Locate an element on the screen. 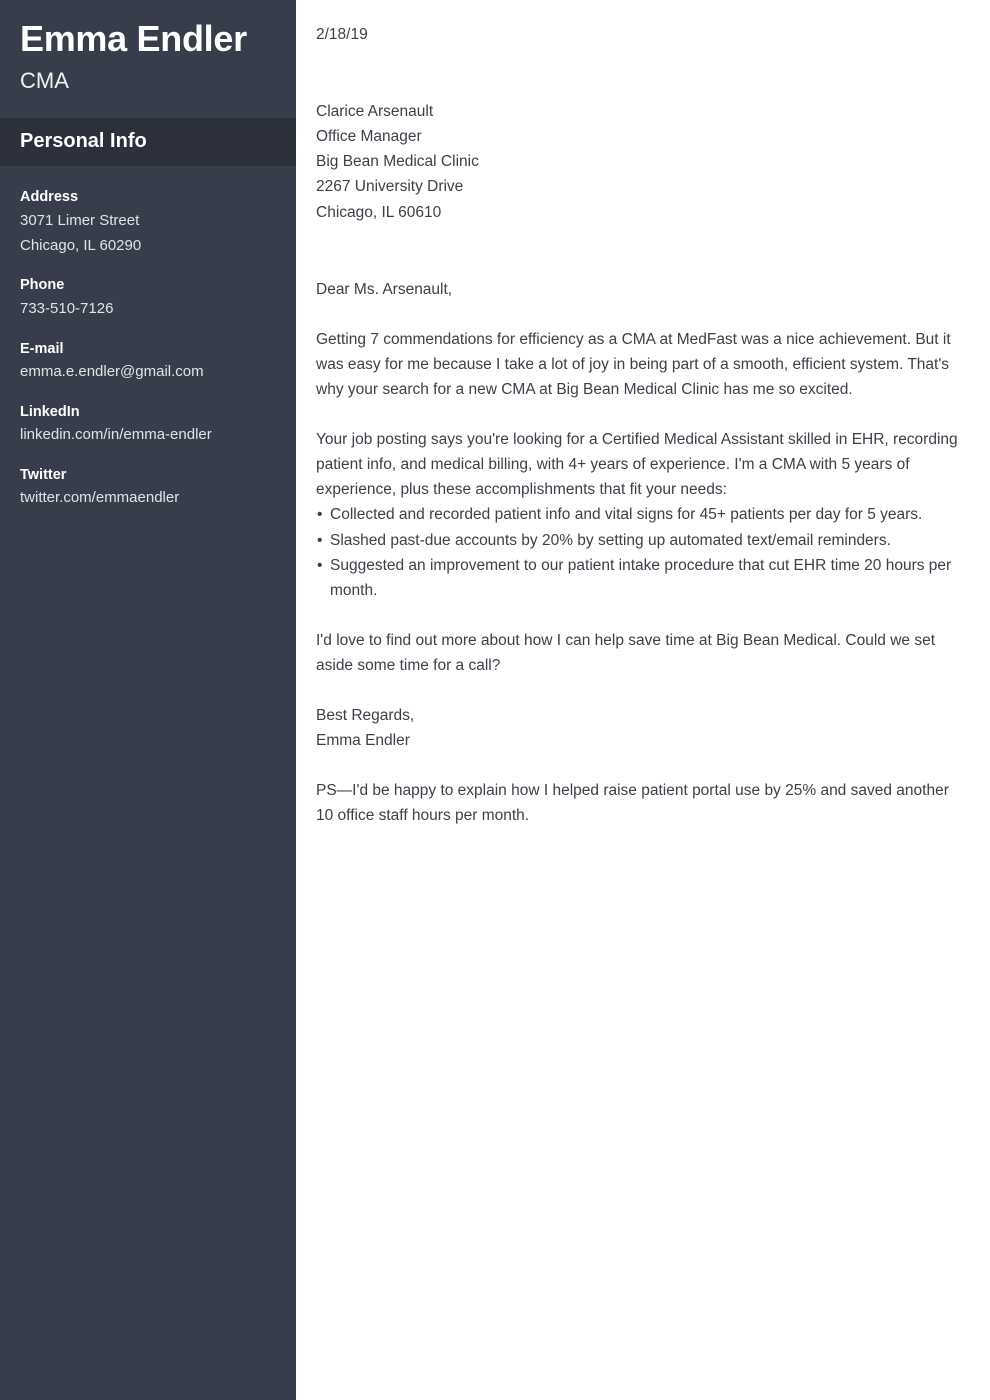  contact-label-phone: Phone is located at coordinates (42, 285).